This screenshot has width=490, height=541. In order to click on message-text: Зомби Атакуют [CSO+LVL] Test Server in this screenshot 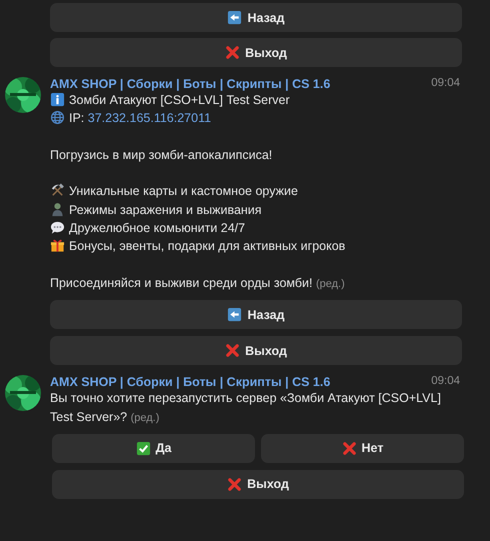, I will do `click(179, 100)`.